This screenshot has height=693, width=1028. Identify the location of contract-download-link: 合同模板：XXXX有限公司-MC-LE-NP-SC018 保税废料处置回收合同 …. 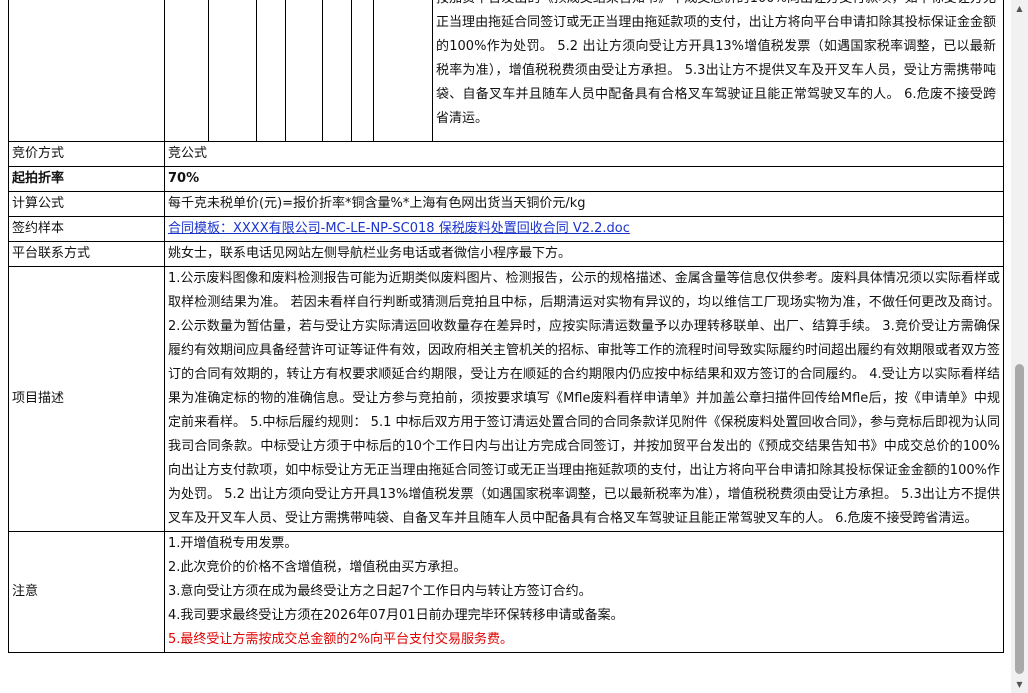
(399, 228).